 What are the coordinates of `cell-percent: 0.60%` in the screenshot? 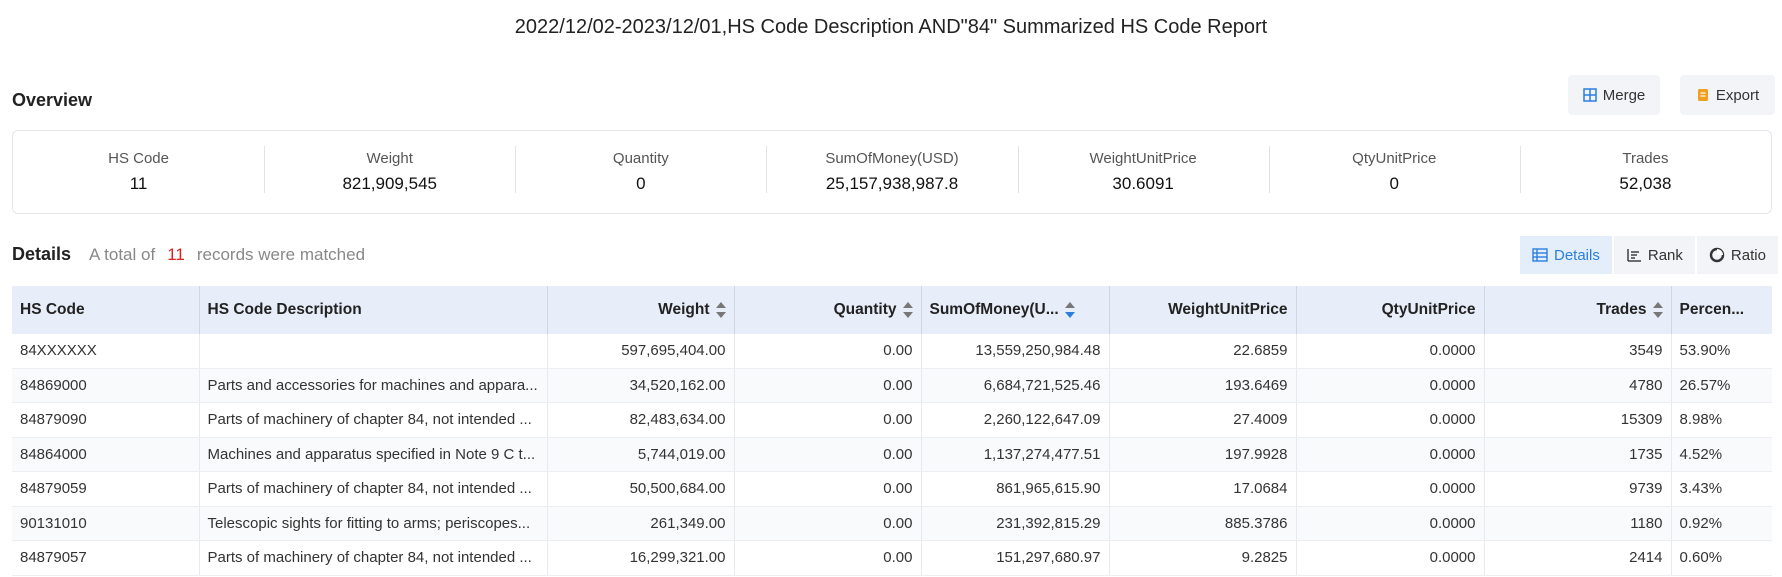 It's located at (1721, 558).